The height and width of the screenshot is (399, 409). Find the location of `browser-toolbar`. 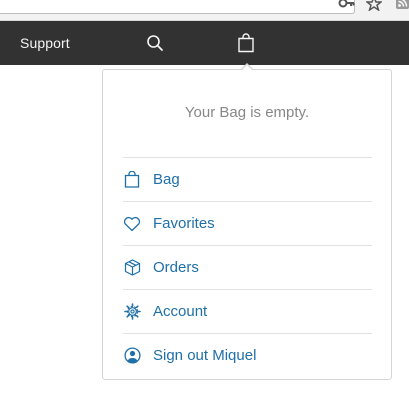

browser-toolbar is located at coordinates (204, 10).